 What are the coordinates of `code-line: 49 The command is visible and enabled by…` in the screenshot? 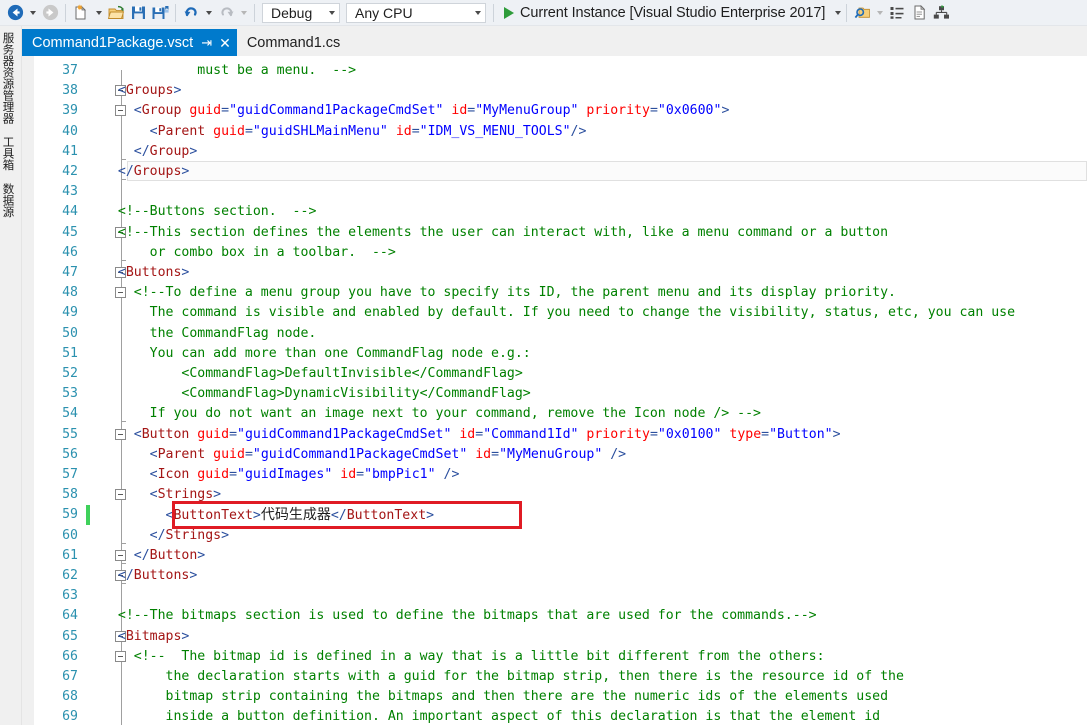 It's located at (554, 313).